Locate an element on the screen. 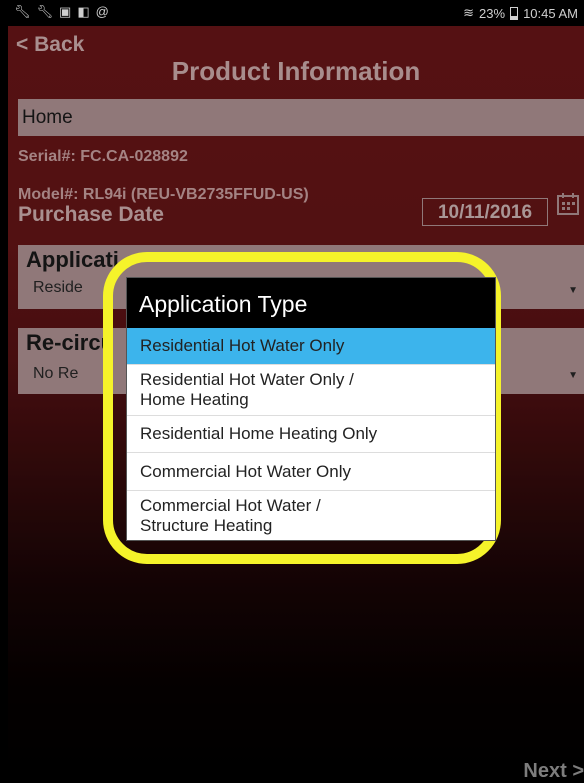  dialog-title: Application Type is located at coordinates (311, 303).